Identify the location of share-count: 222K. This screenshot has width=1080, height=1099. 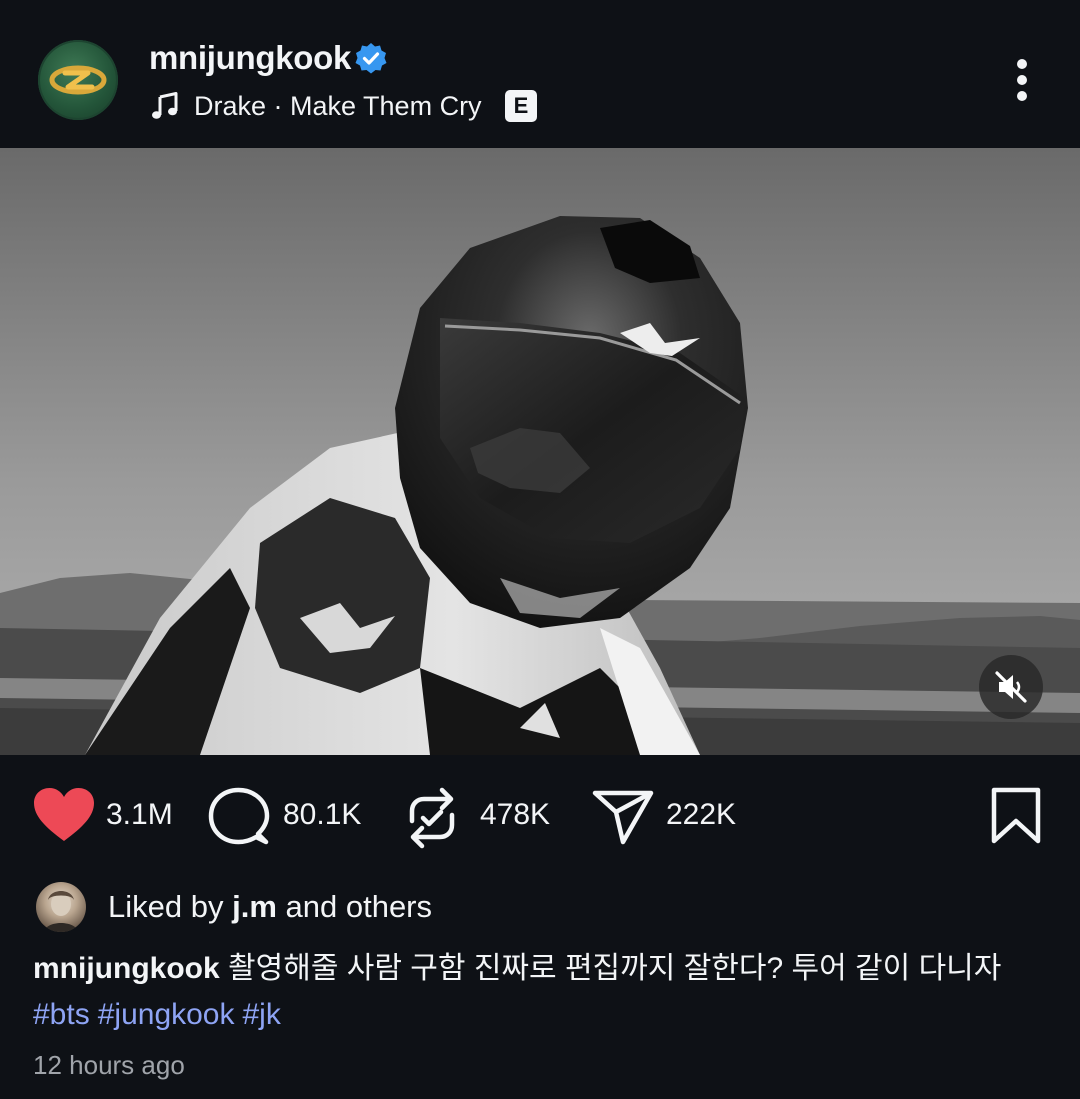
(701, 814).